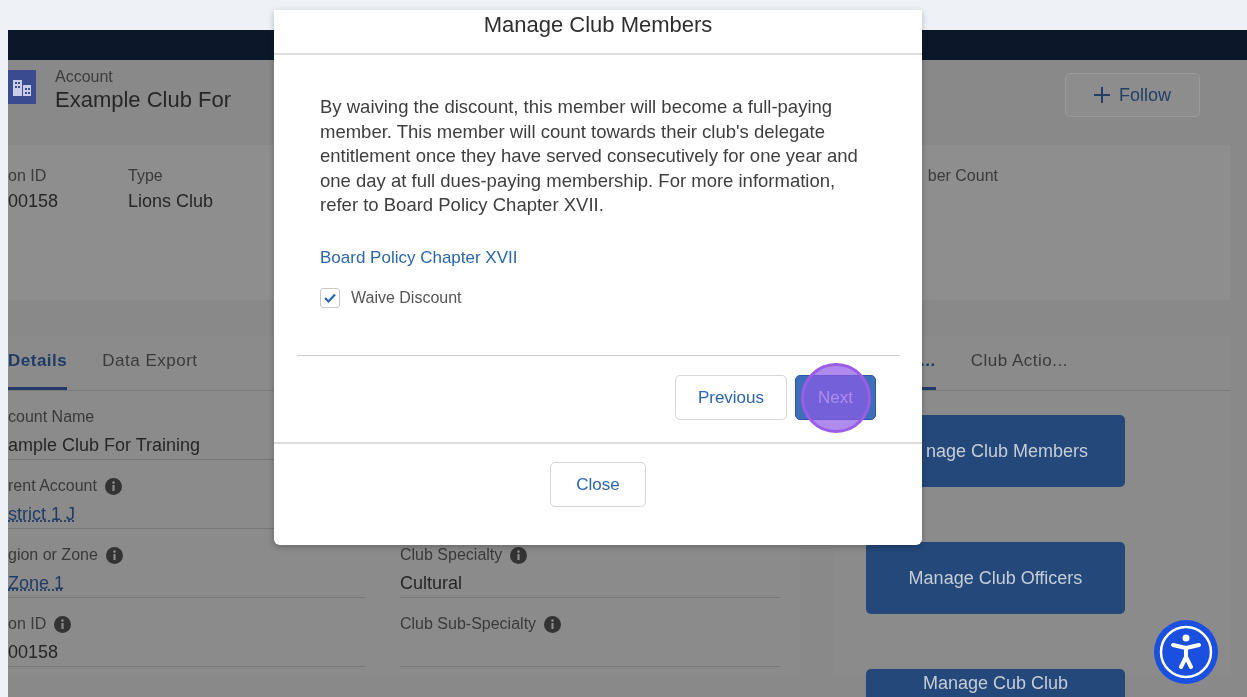 The width and height of the screenshot is (1247, 697). I want to click on follow-button: Follow, so click(1132, 95).